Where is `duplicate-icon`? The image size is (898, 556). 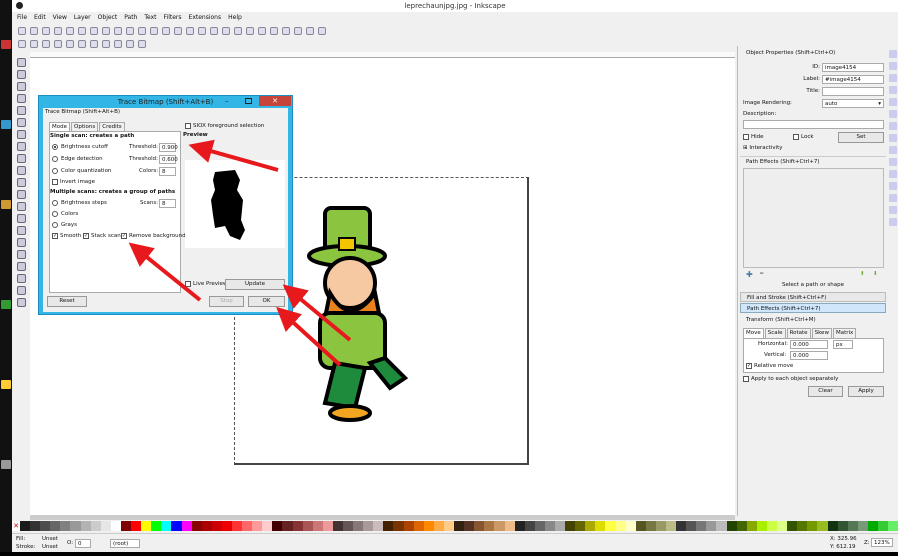 duplicate-icon is located at coordinates (190, 30).